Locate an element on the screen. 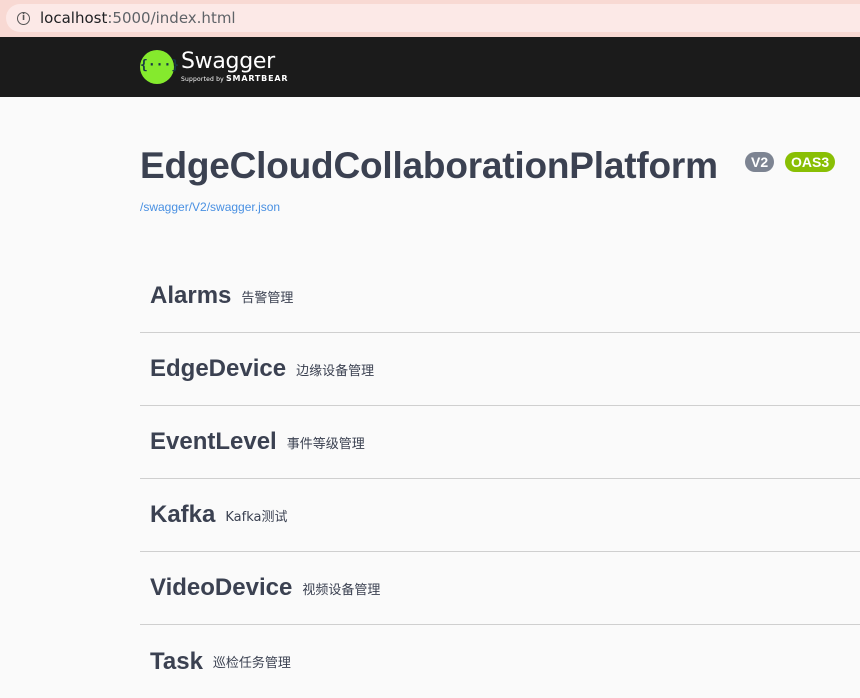 The height and width of the screenshot is (698, 860). tag-description: 视频设备管理 is located at coordinates (341, 590).